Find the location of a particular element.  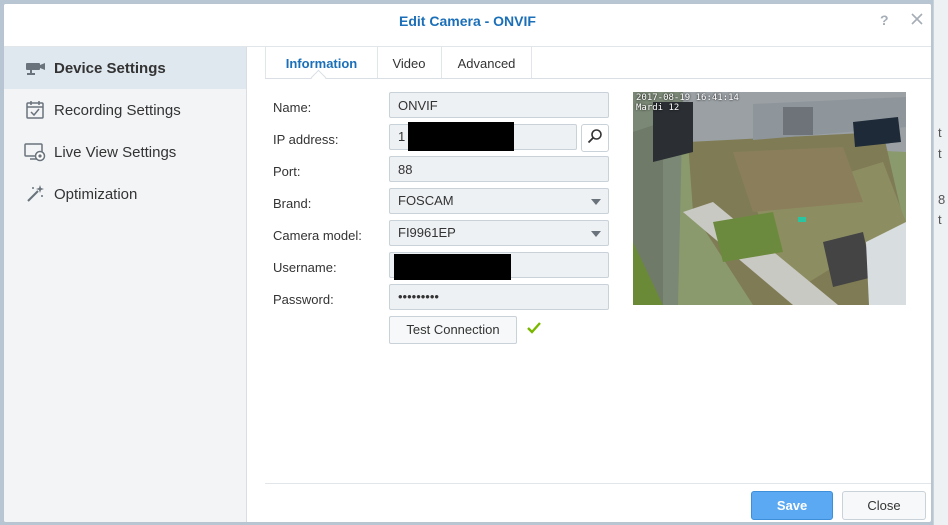

close-icon is located at coordinates (917, 20).